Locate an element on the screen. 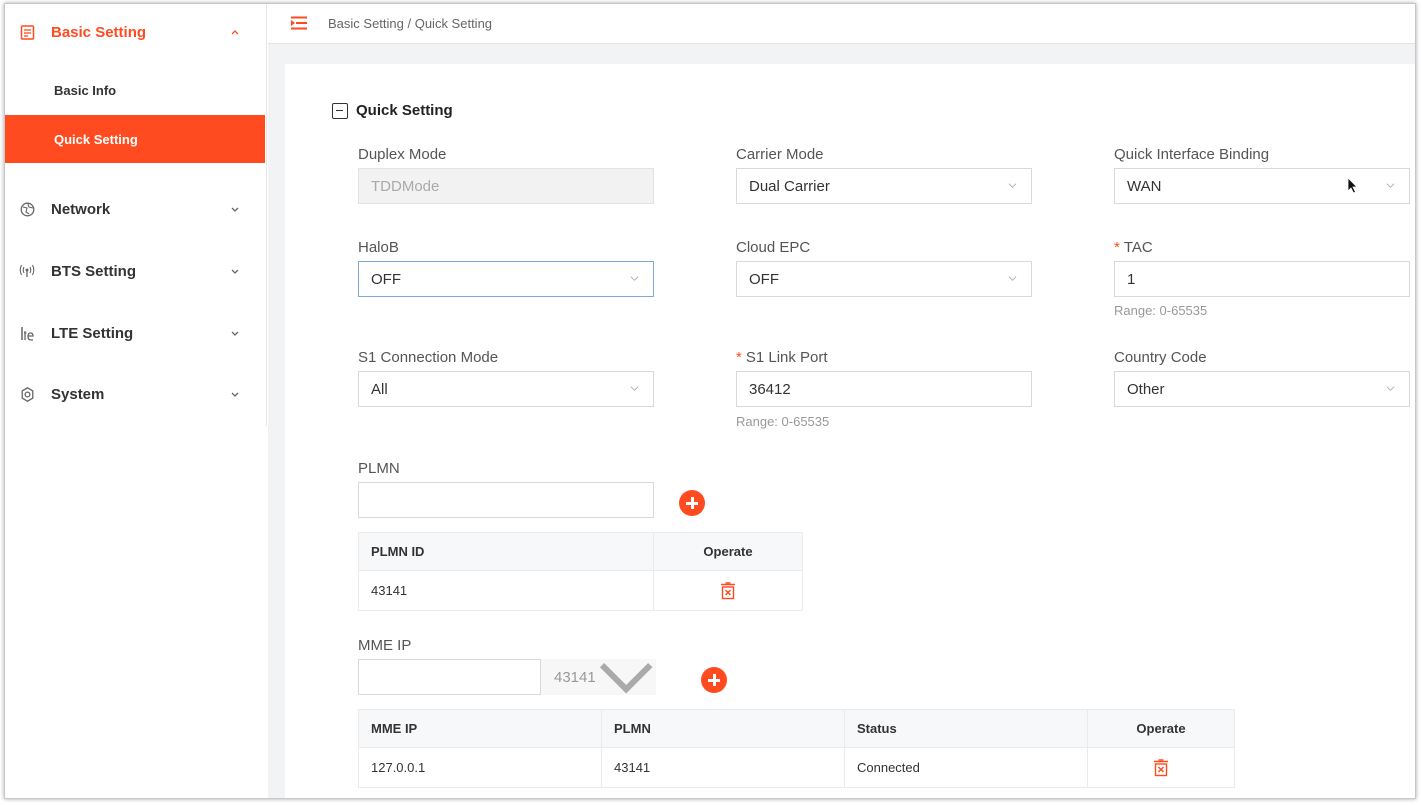  duplex-mode-value: TDDMode is located at coordinates (405, 186).